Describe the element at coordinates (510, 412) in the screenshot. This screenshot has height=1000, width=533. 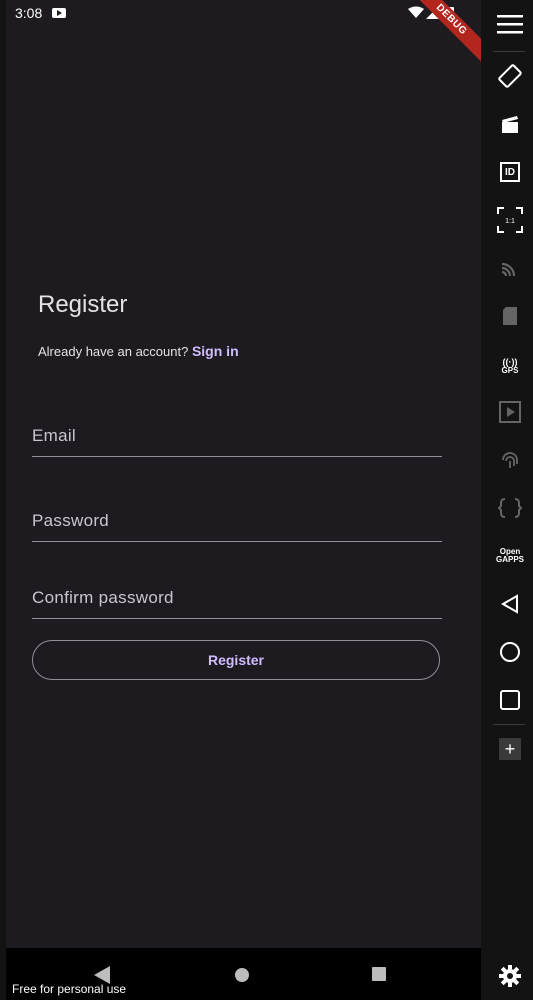
I see `media-icon` at that location.